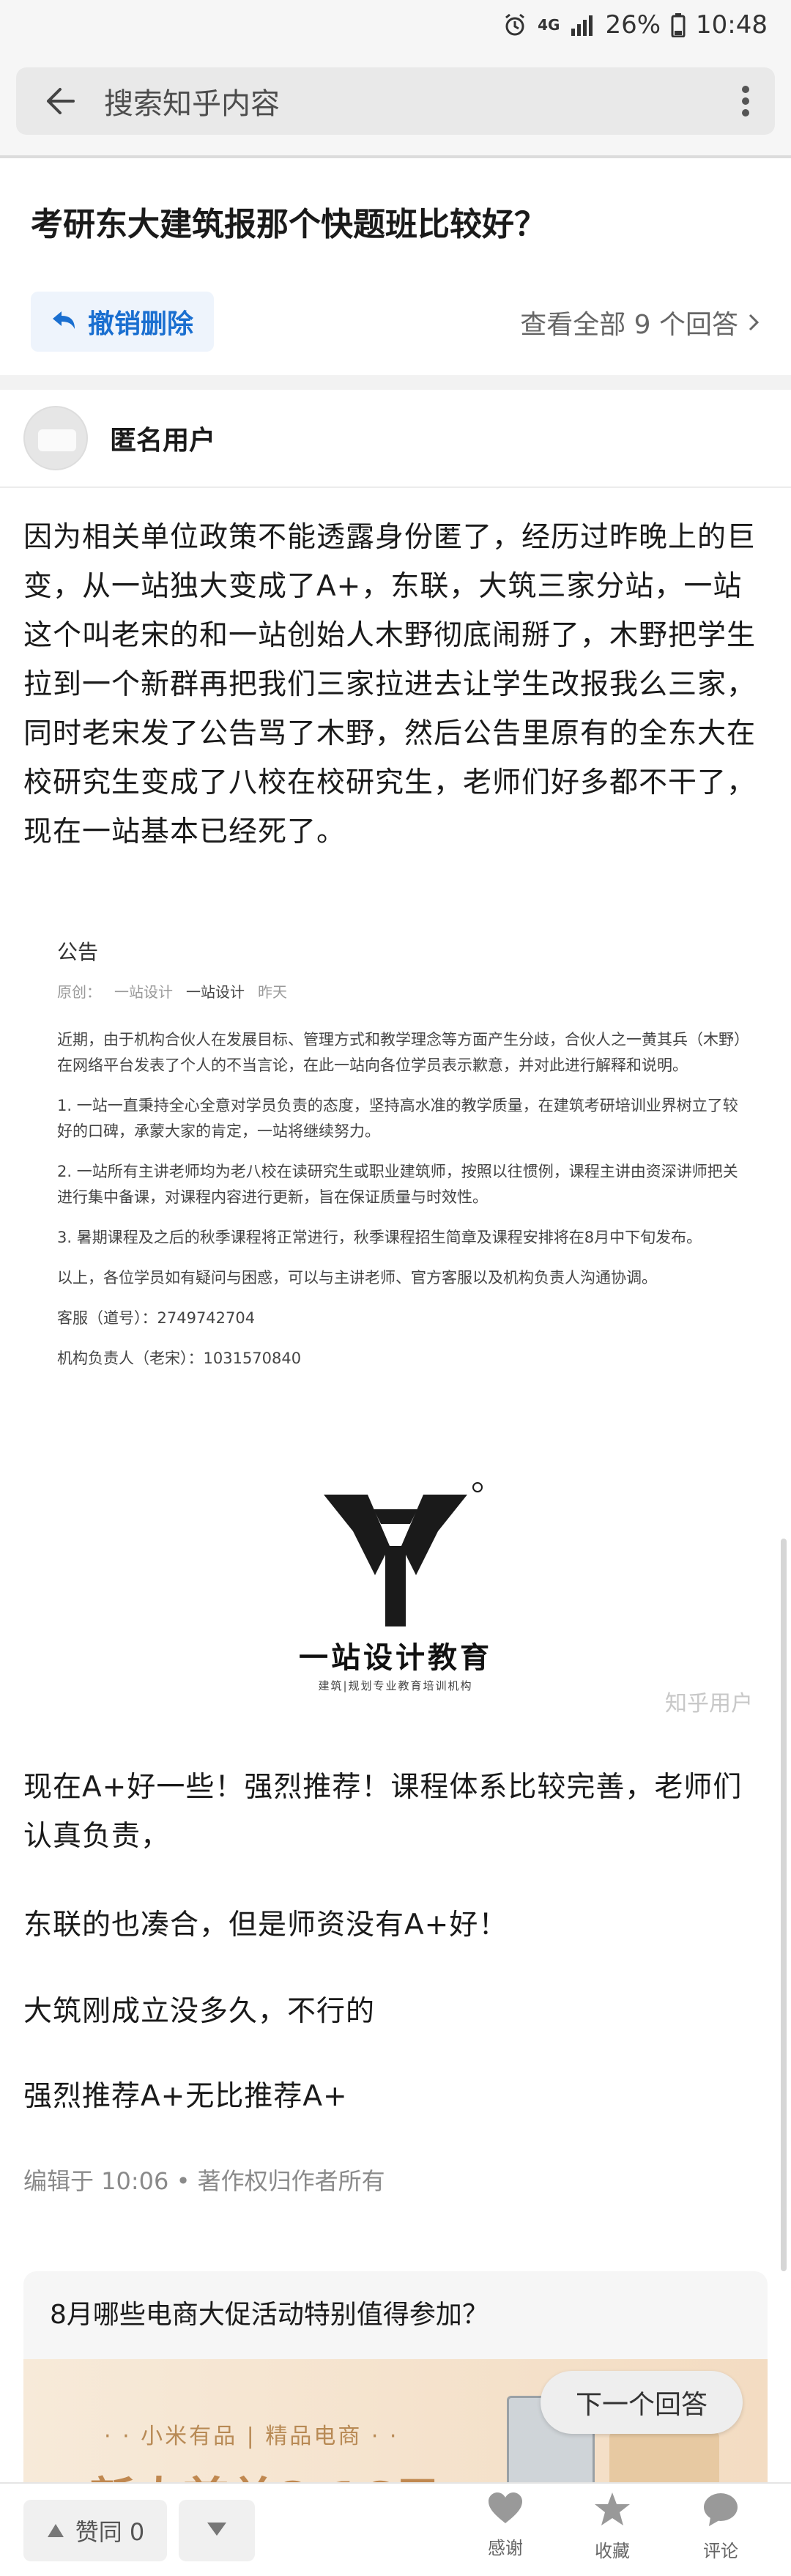 This screenshot has height=2576, width=791. Describe the element at coordinates (272, 992) in the screenshot. I see `notice-meta-date: 昨天` at that location.